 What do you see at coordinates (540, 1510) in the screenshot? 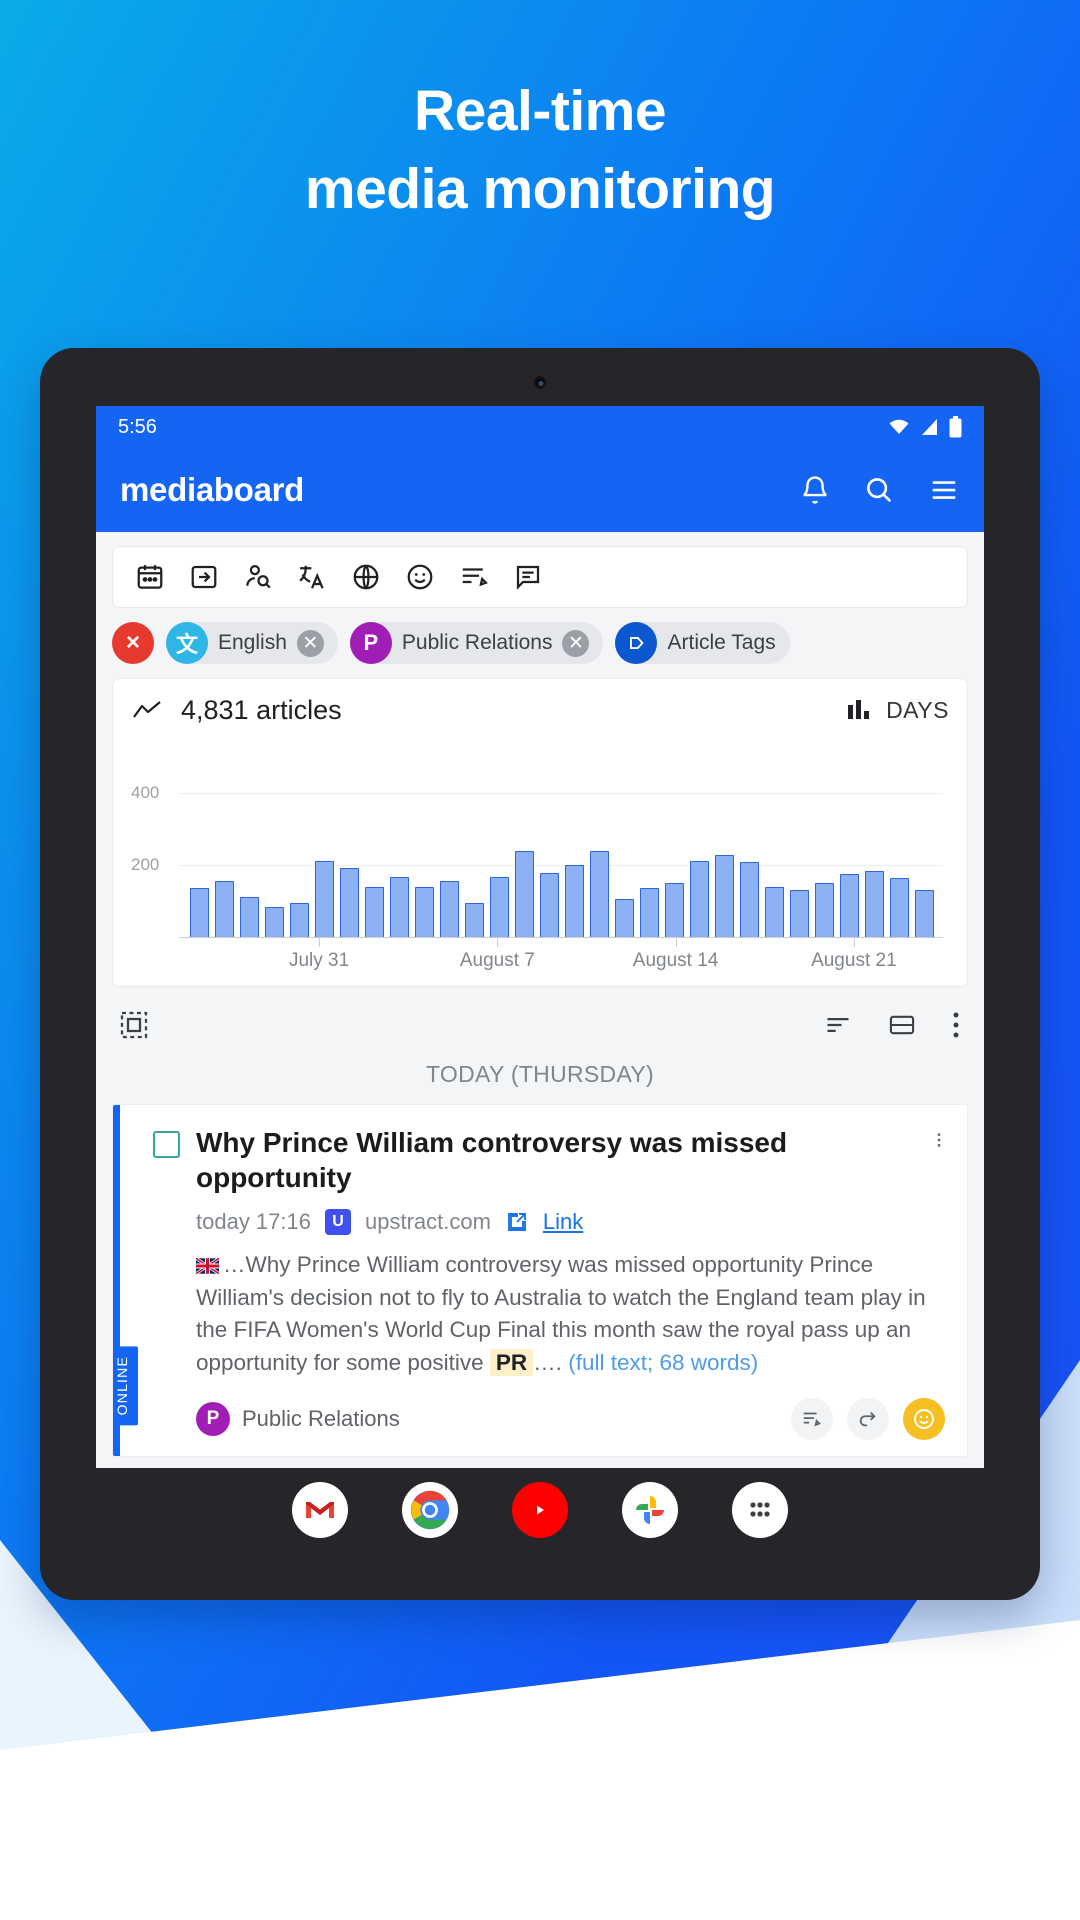
I see `youtube-icon` at bounding box center [540, 1510].